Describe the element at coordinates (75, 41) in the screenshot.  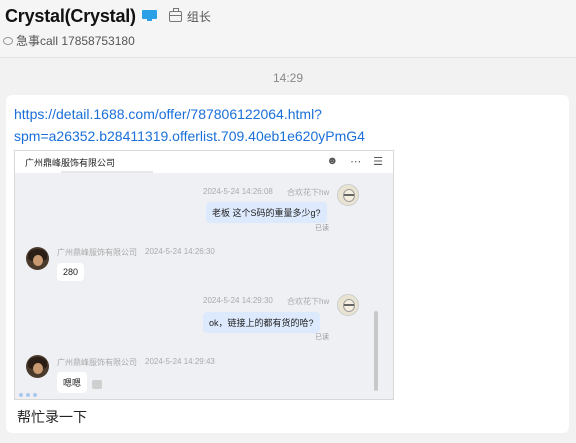
I see `signature-text: 急事call 17858753180` at that location.